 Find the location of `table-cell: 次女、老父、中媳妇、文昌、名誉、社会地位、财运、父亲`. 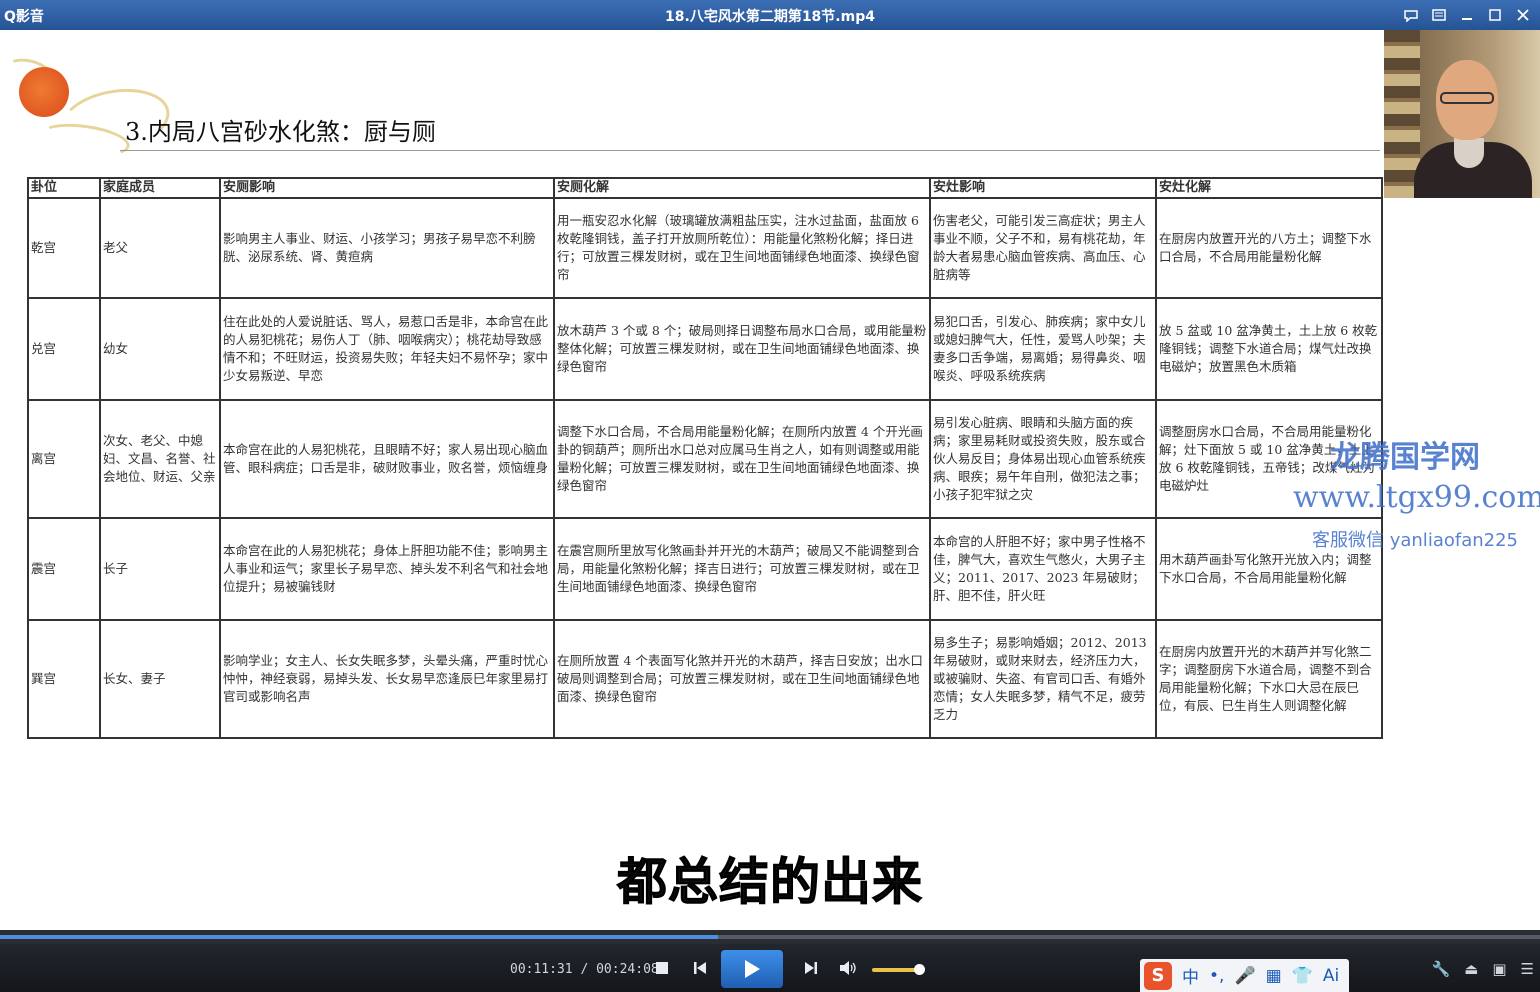

table-cell: 次女、老父、中媳妇、文昌、名誉、社会地位、财运、父亲 is located at coordinates (160, 459).